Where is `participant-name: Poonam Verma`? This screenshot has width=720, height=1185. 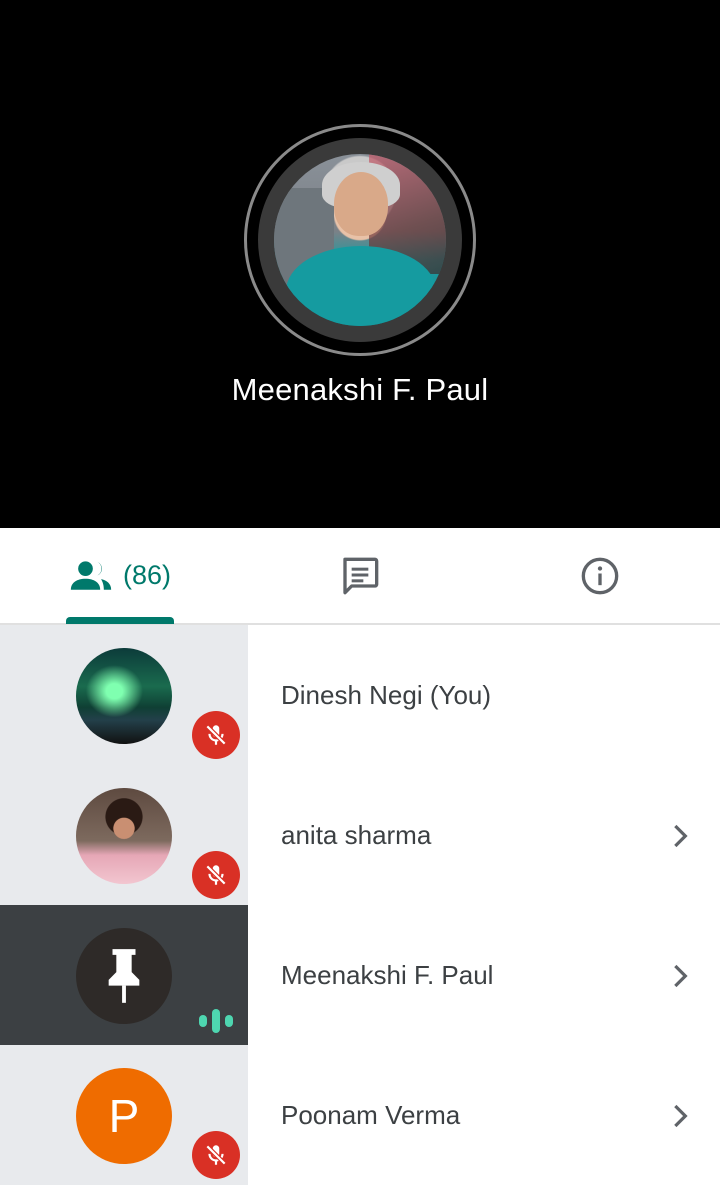 participant-name: Poonam Verma is located at coordinates (371, 1115).